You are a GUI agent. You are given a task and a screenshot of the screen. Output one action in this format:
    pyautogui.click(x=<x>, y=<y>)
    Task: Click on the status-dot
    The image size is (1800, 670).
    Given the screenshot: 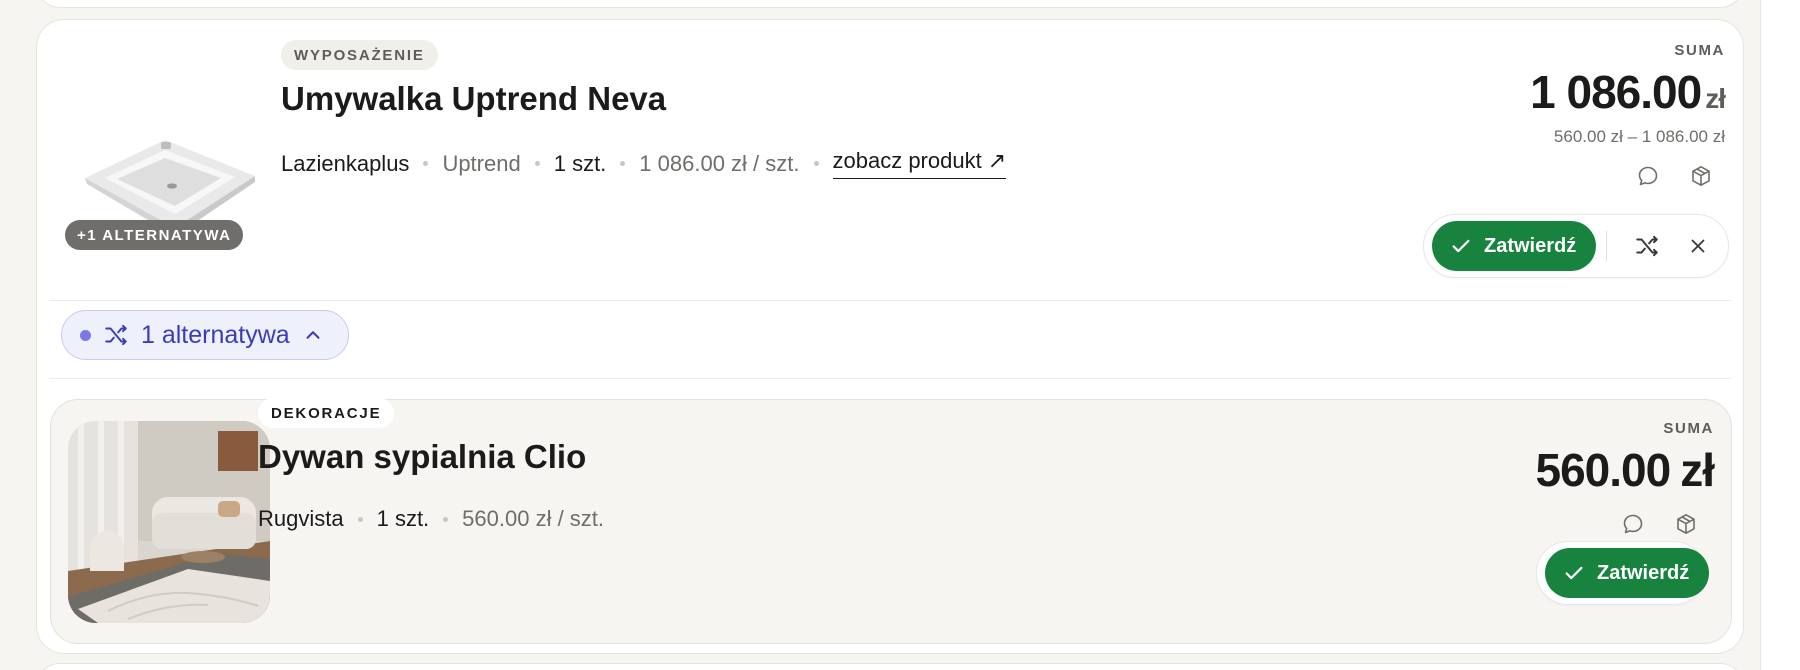 What is the action you would take?
    pyautogui.click(x=85, y=335)
    